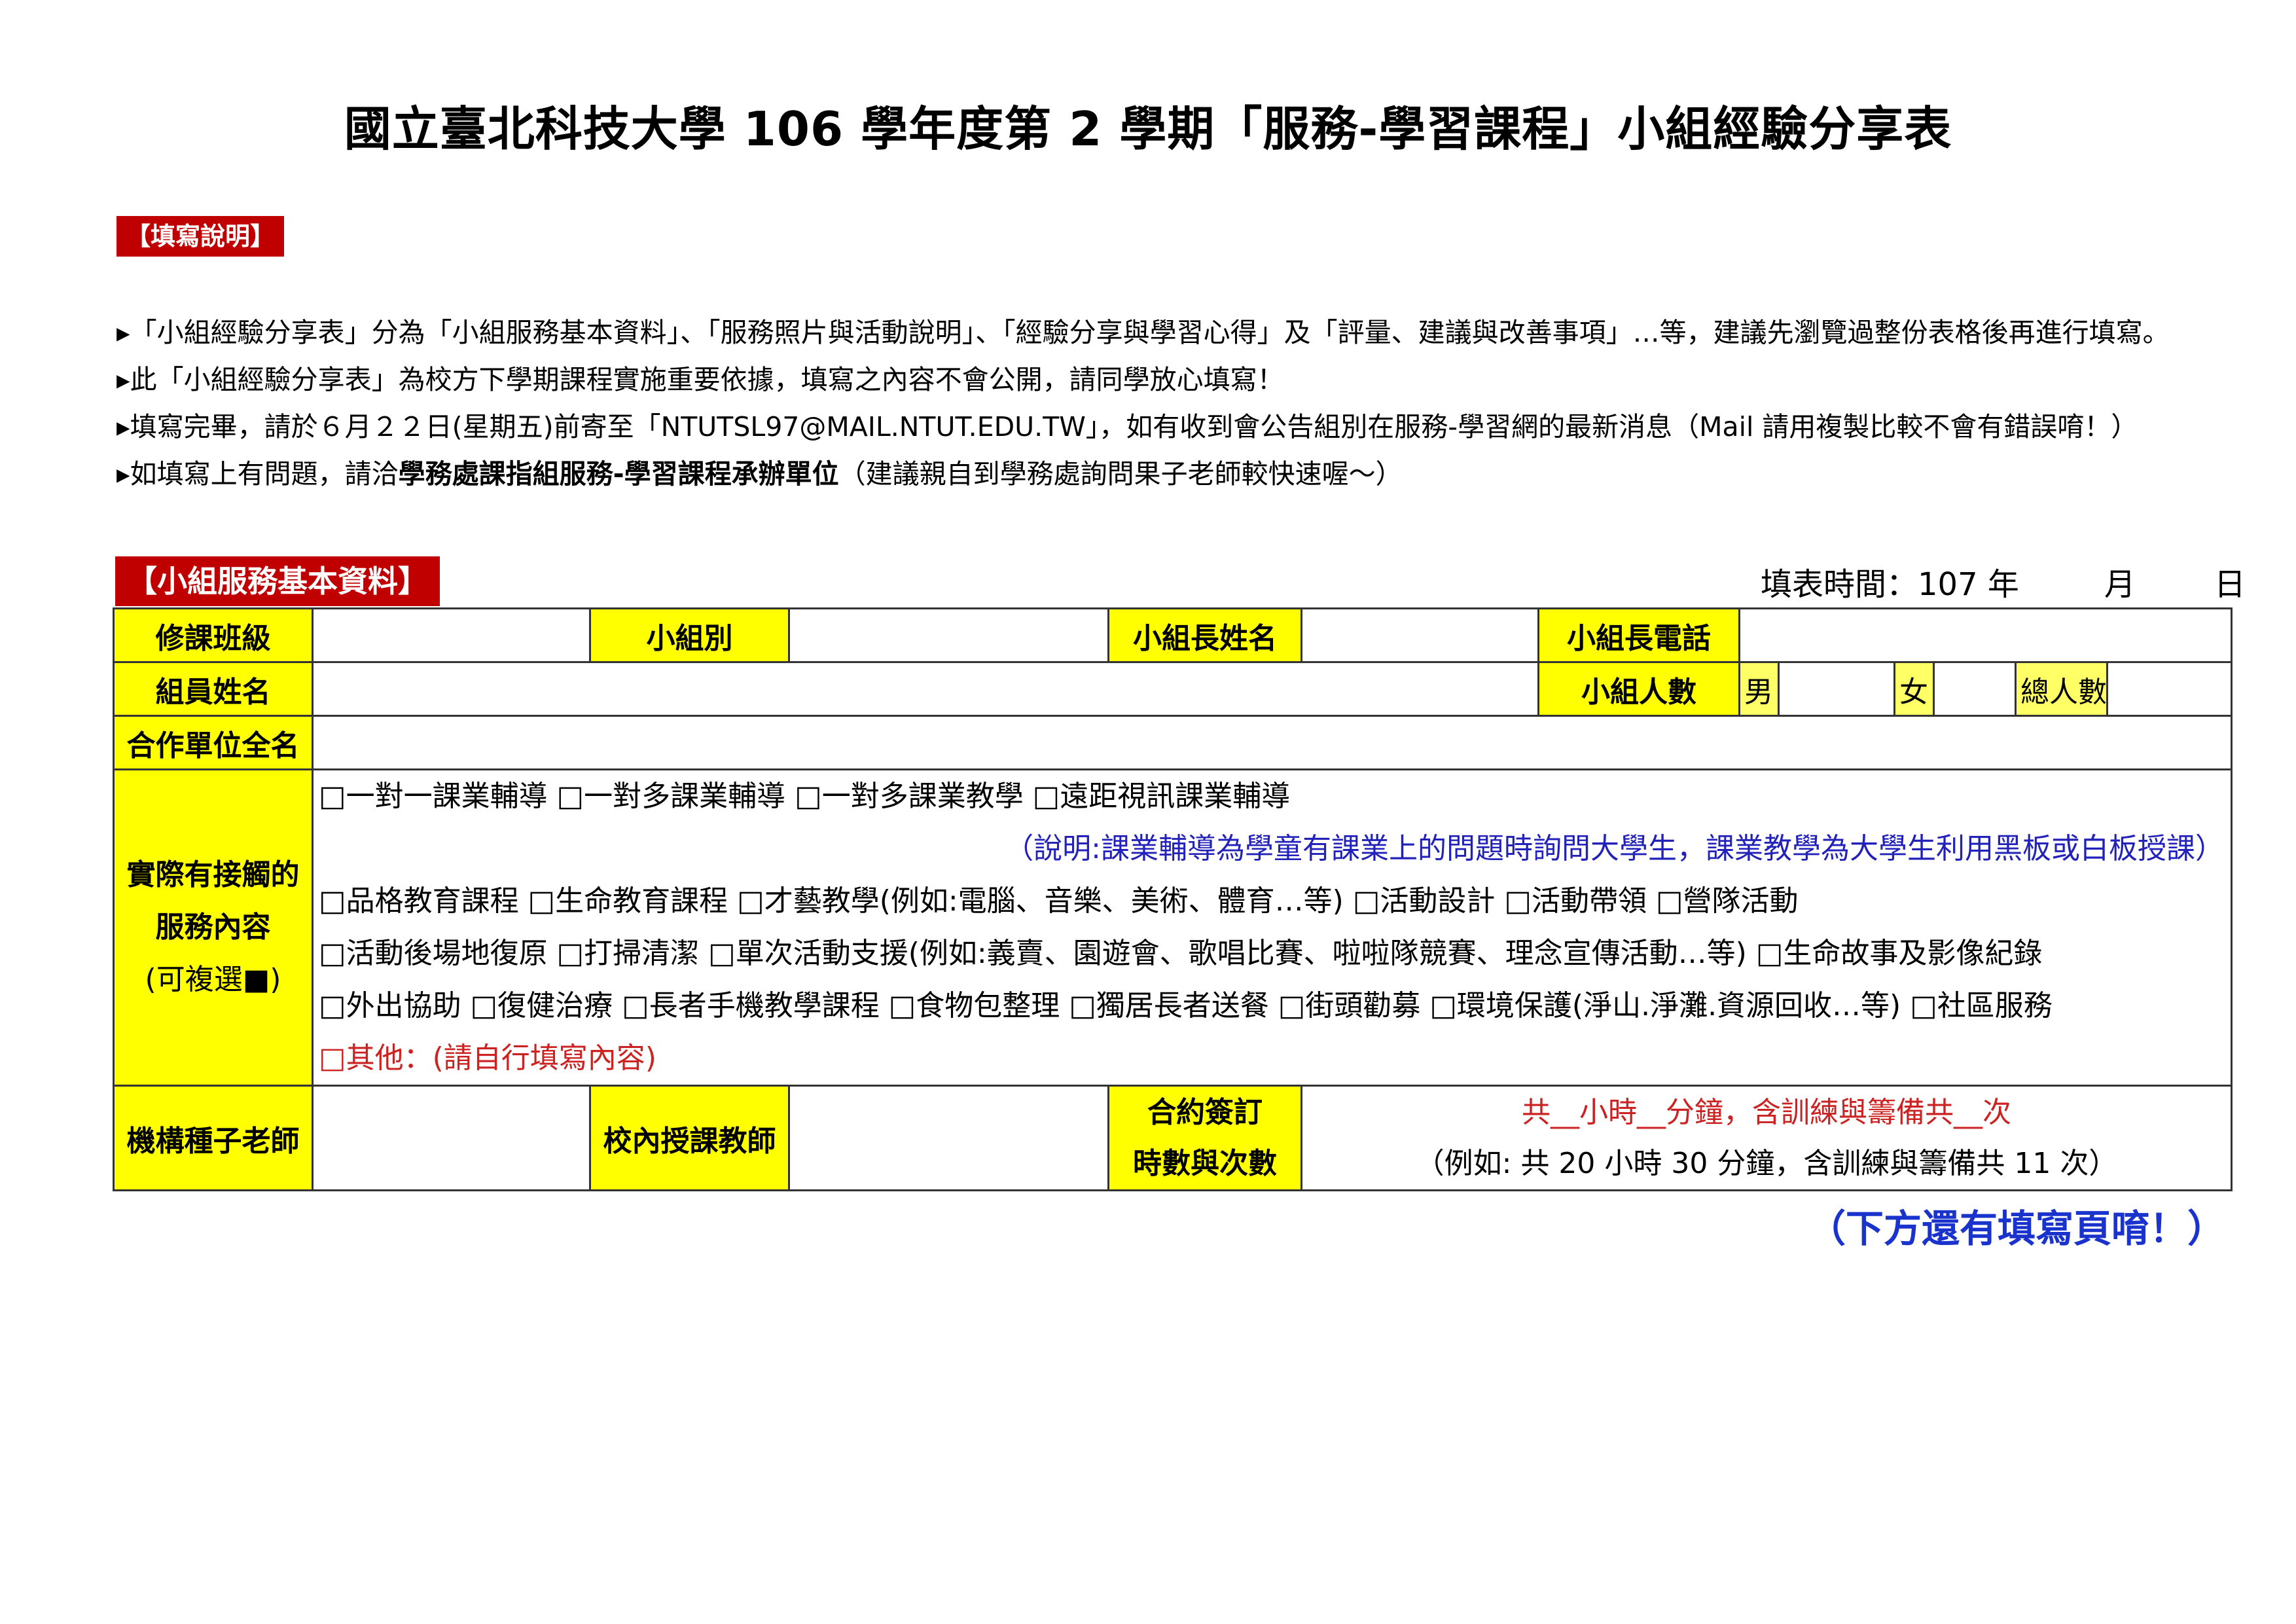 The width and height of the screenshot is (2296, 1624). What do you see at coordinates (1638, 689) in the screenshot?
I see `group-size-label: 小組人數` at bounding box center [1638, 689].